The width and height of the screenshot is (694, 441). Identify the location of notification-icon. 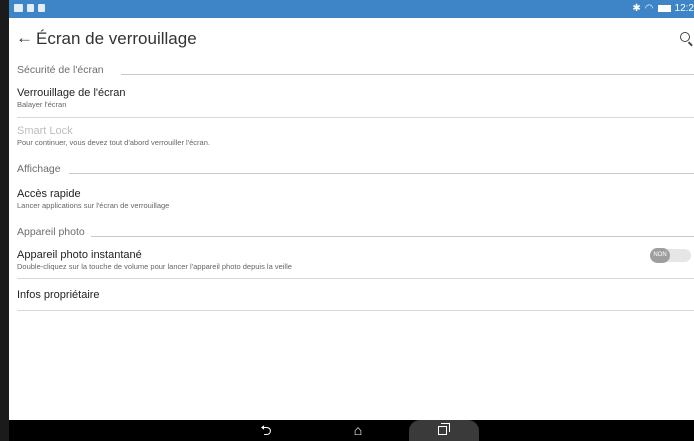
(18, 8).